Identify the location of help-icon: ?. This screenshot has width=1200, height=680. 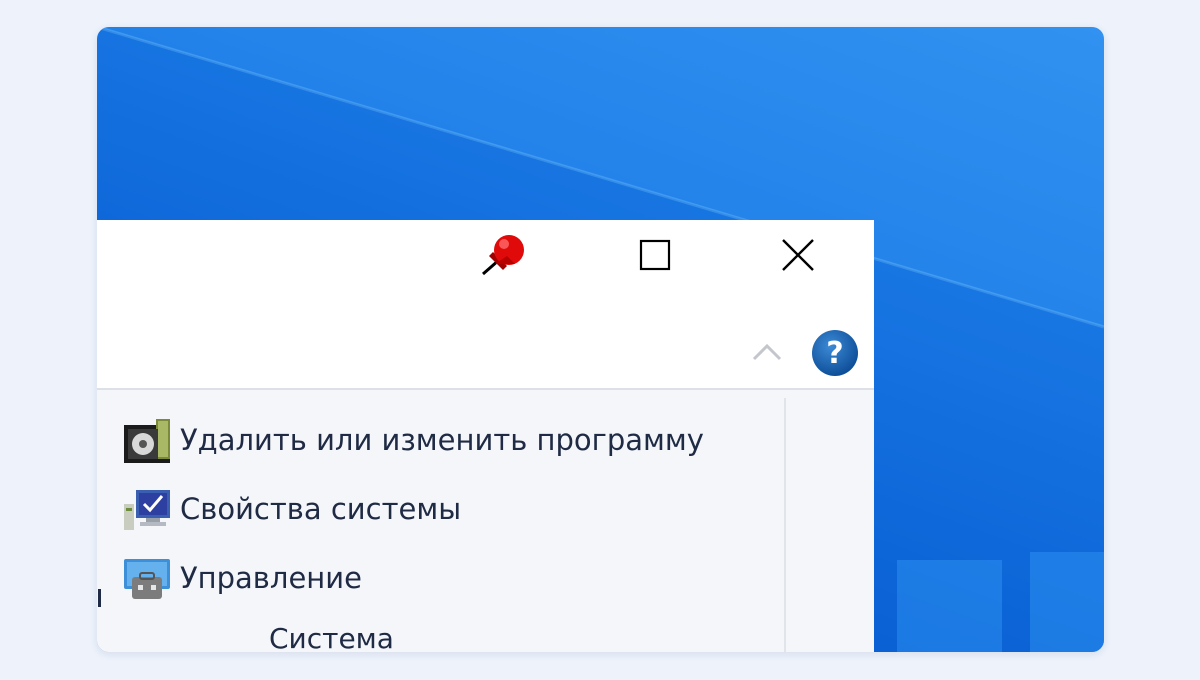
(835, 353).